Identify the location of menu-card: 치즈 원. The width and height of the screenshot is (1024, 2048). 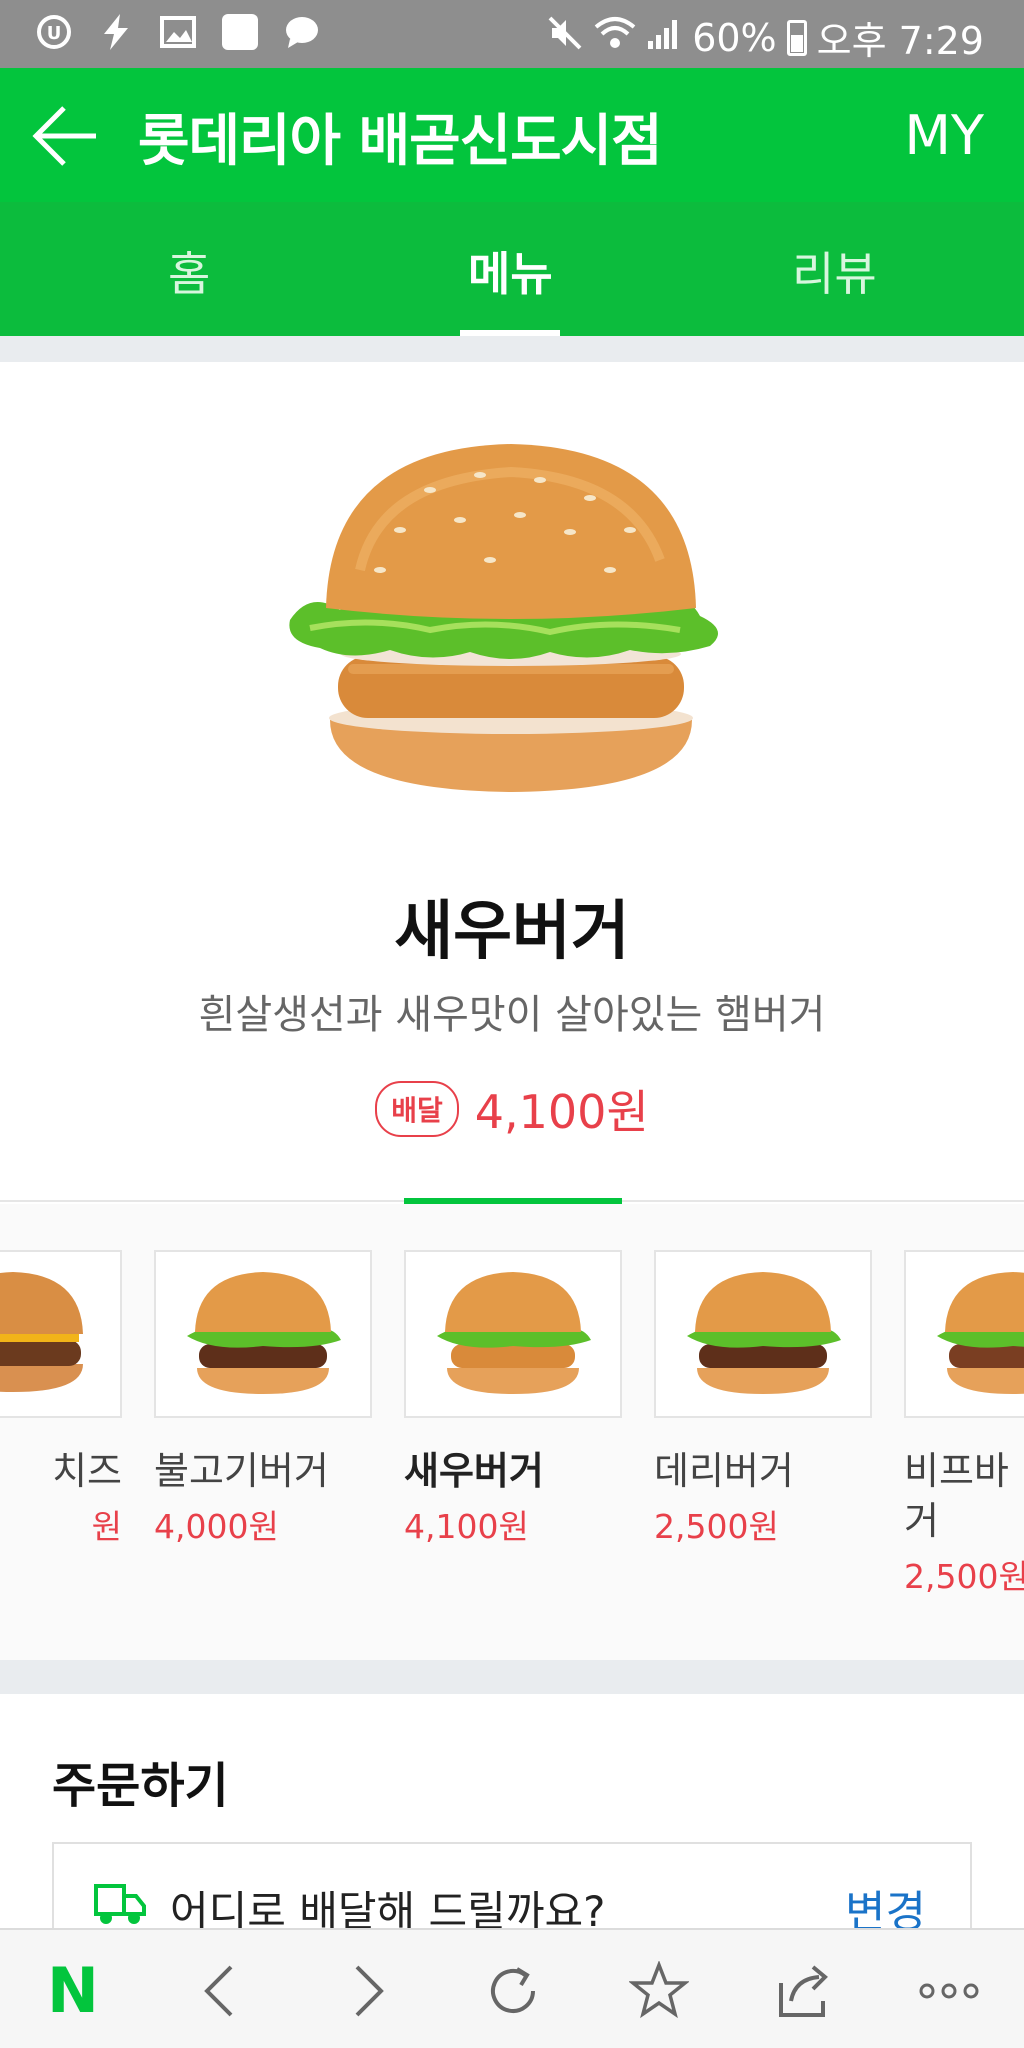
(61, 1399).